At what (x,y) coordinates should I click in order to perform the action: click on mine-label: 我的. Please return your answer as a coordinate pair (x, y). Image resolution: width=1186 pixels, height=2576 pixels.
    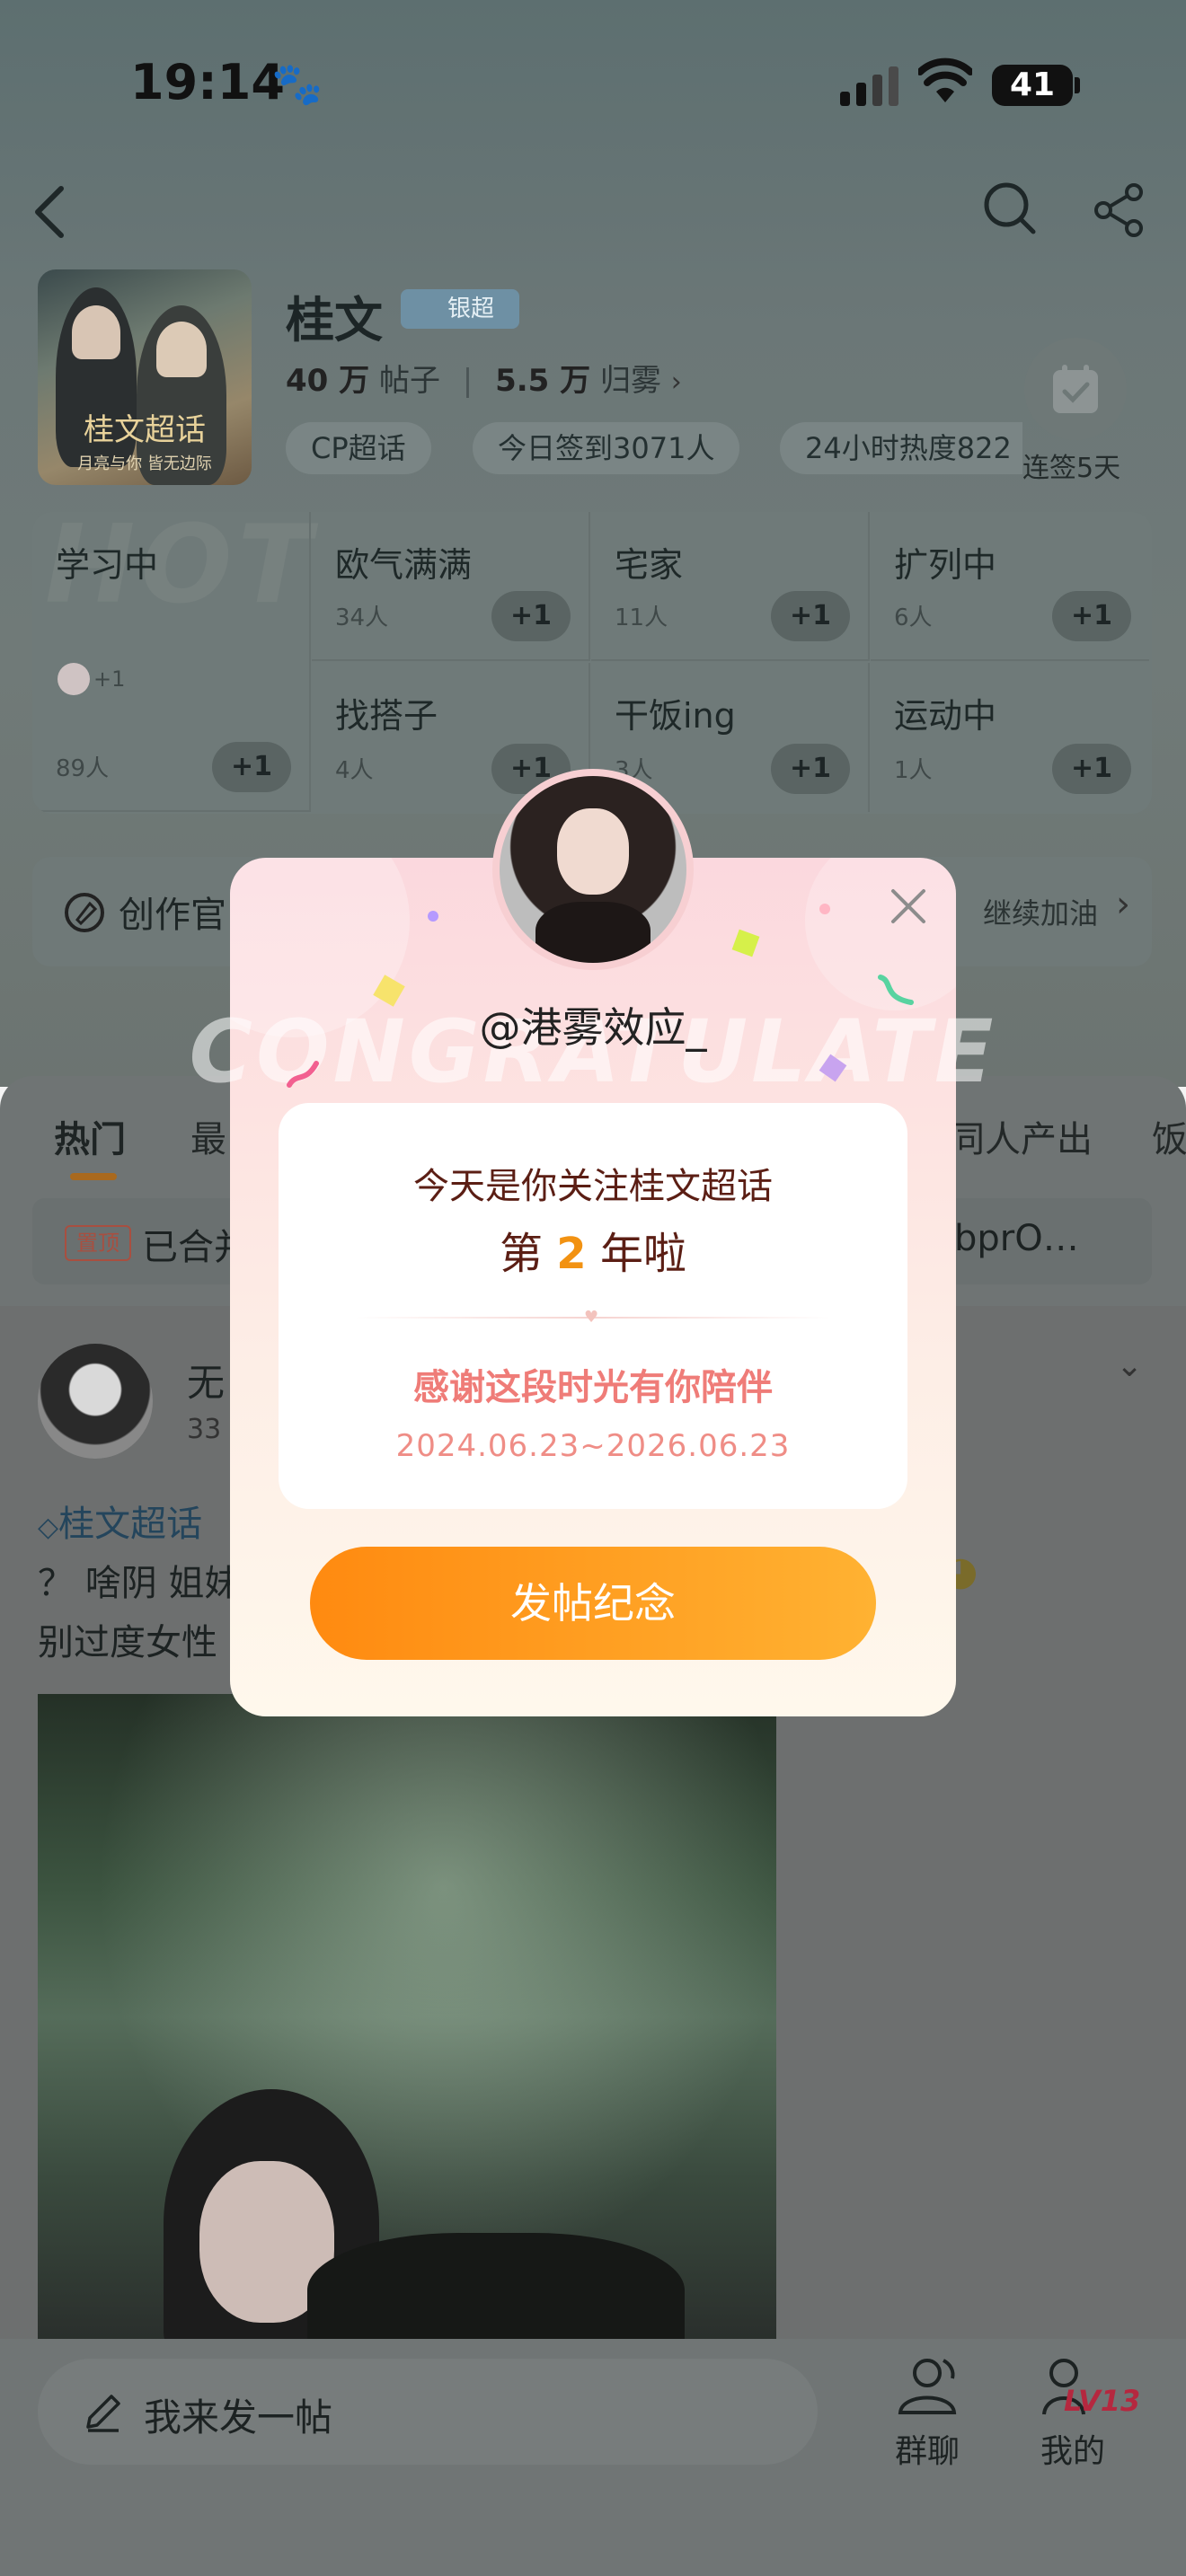
    Looking at the image, I should click on (1072, 2448).